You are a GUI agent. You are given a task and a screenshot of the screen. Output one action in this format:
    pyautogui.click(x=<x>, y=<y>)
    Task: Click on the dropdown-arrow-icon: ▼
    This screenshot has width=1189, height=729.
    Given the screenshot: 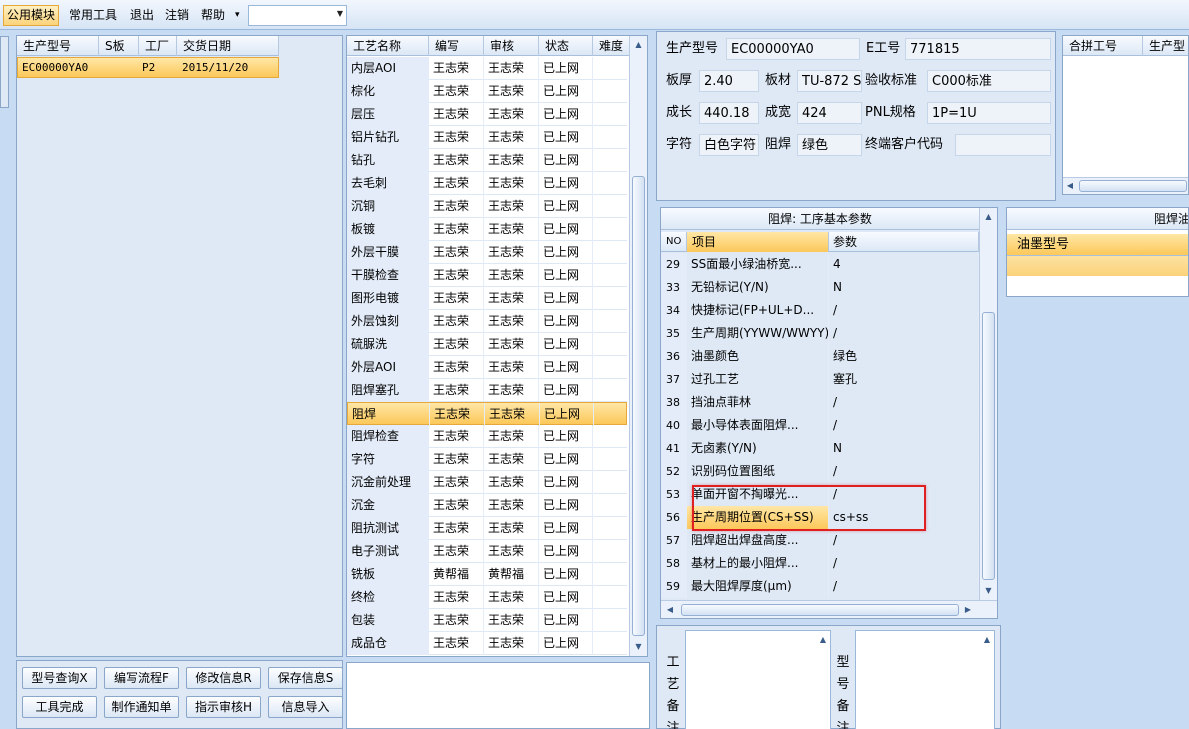 What is the action you would take?
    pyautogui.click(x=340, y=13)
    